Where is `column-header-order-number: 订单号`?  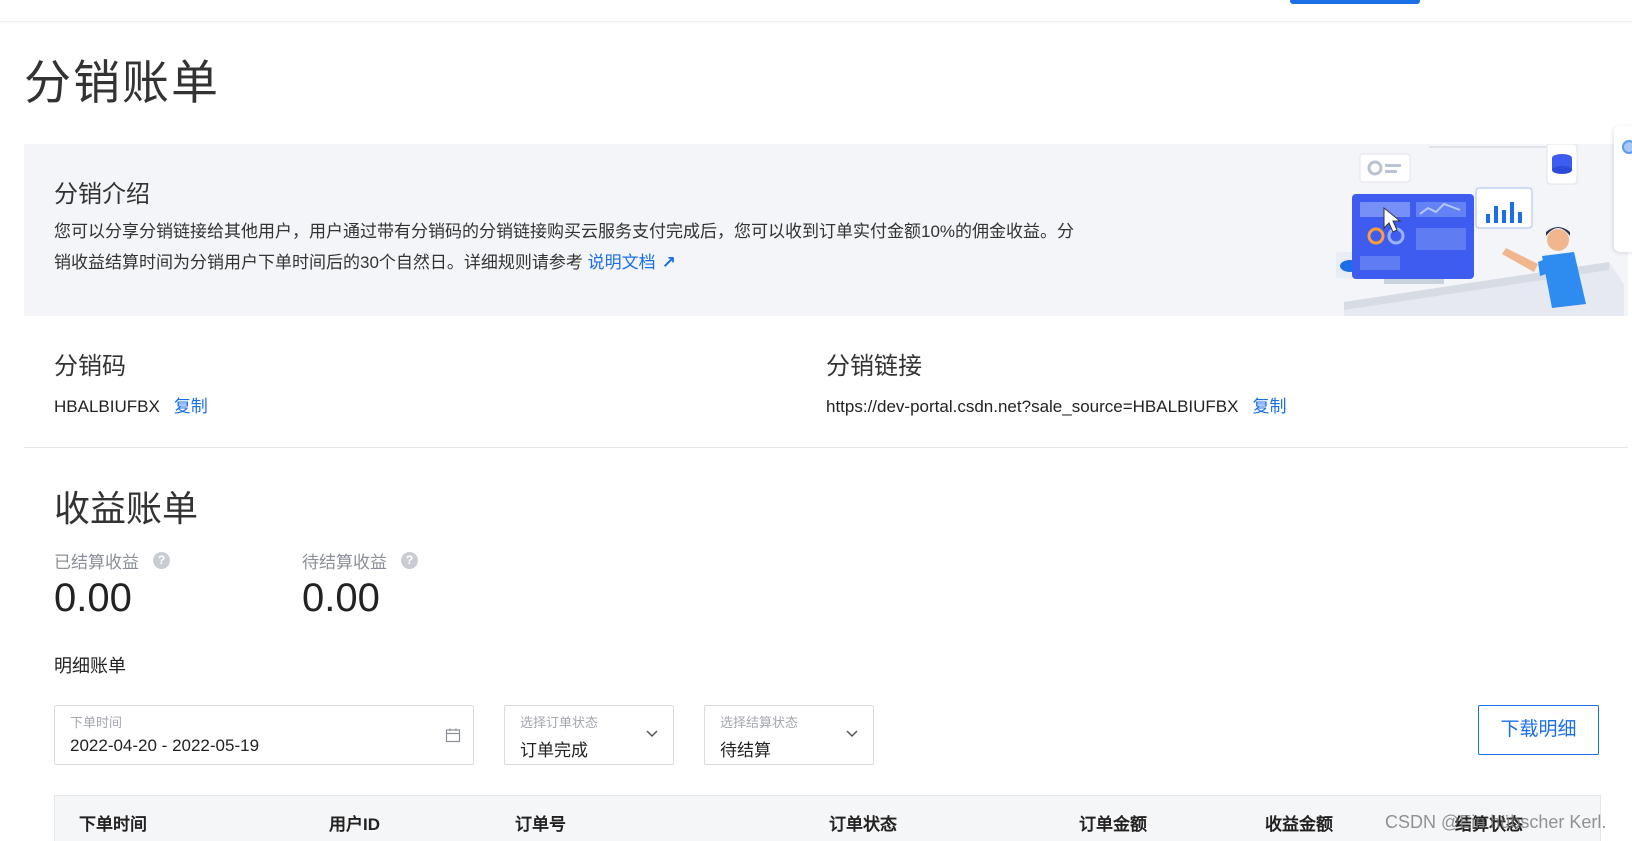
column-header-order-number: 订单号 is located at coordinates (540, 824).